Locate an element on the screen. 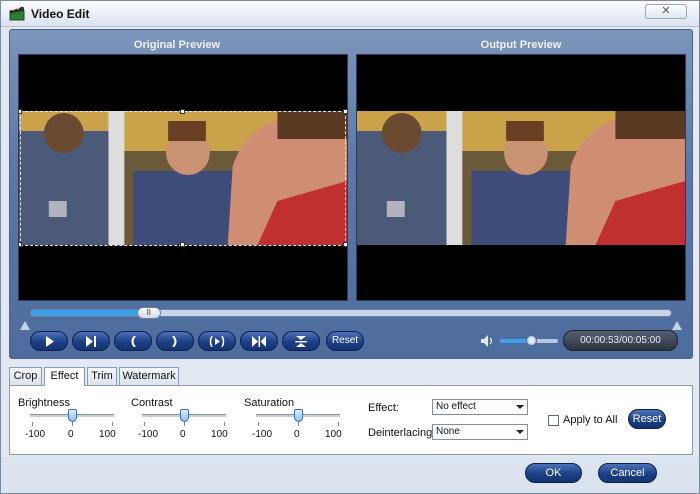  close-bracket-icon is located at coordinates (174, 341).